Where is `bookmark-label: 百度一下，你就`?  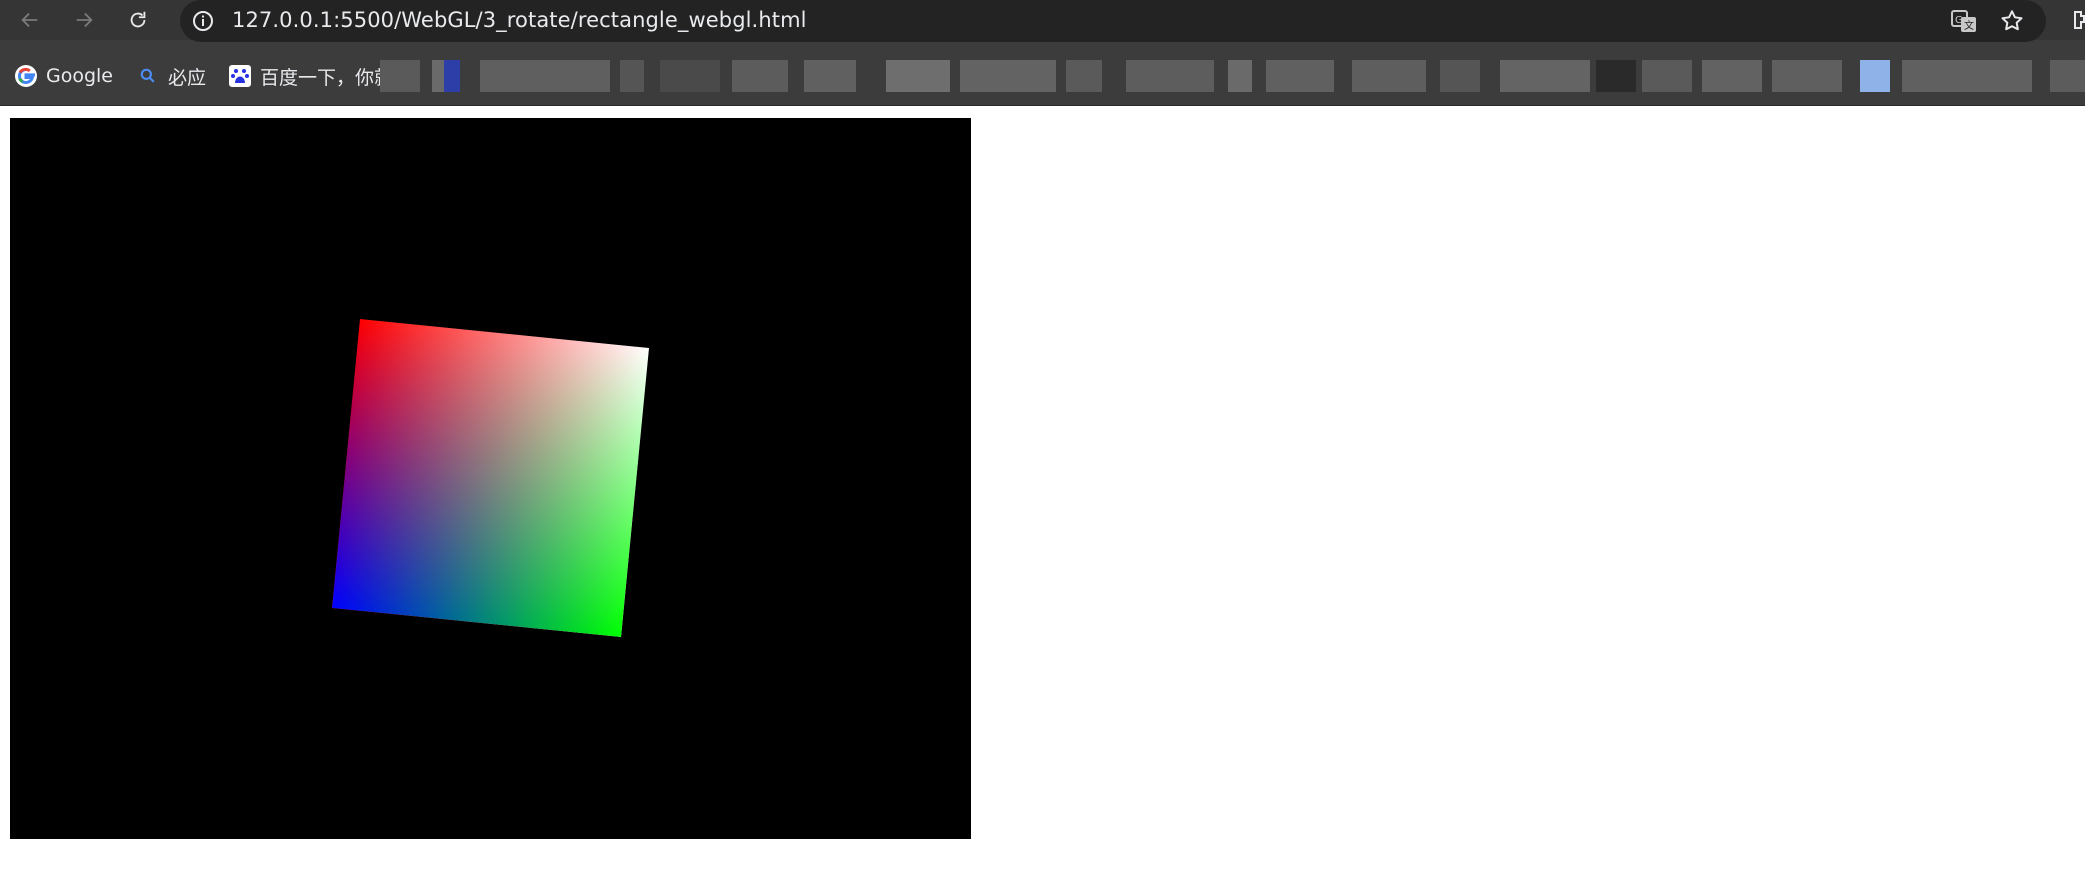
bookmark-label: 百度一下，你就 is located at coordinates (327, 77).